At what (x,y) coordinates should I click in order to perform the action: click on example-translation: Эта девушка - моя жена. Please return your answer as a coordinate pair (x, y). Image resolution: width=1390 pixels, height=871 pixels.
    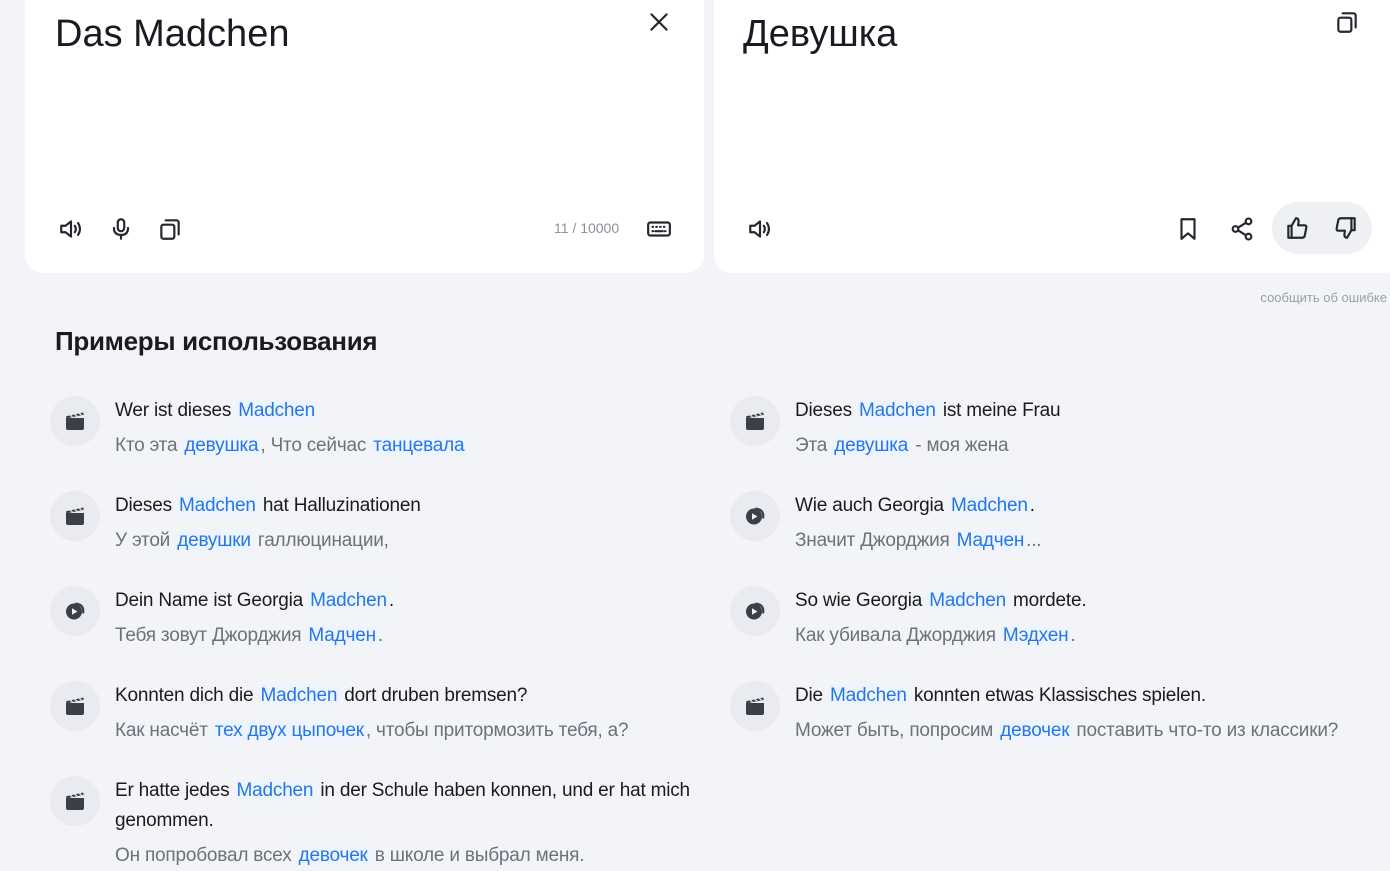
    Looking at the image, I should click on (1082, 446).